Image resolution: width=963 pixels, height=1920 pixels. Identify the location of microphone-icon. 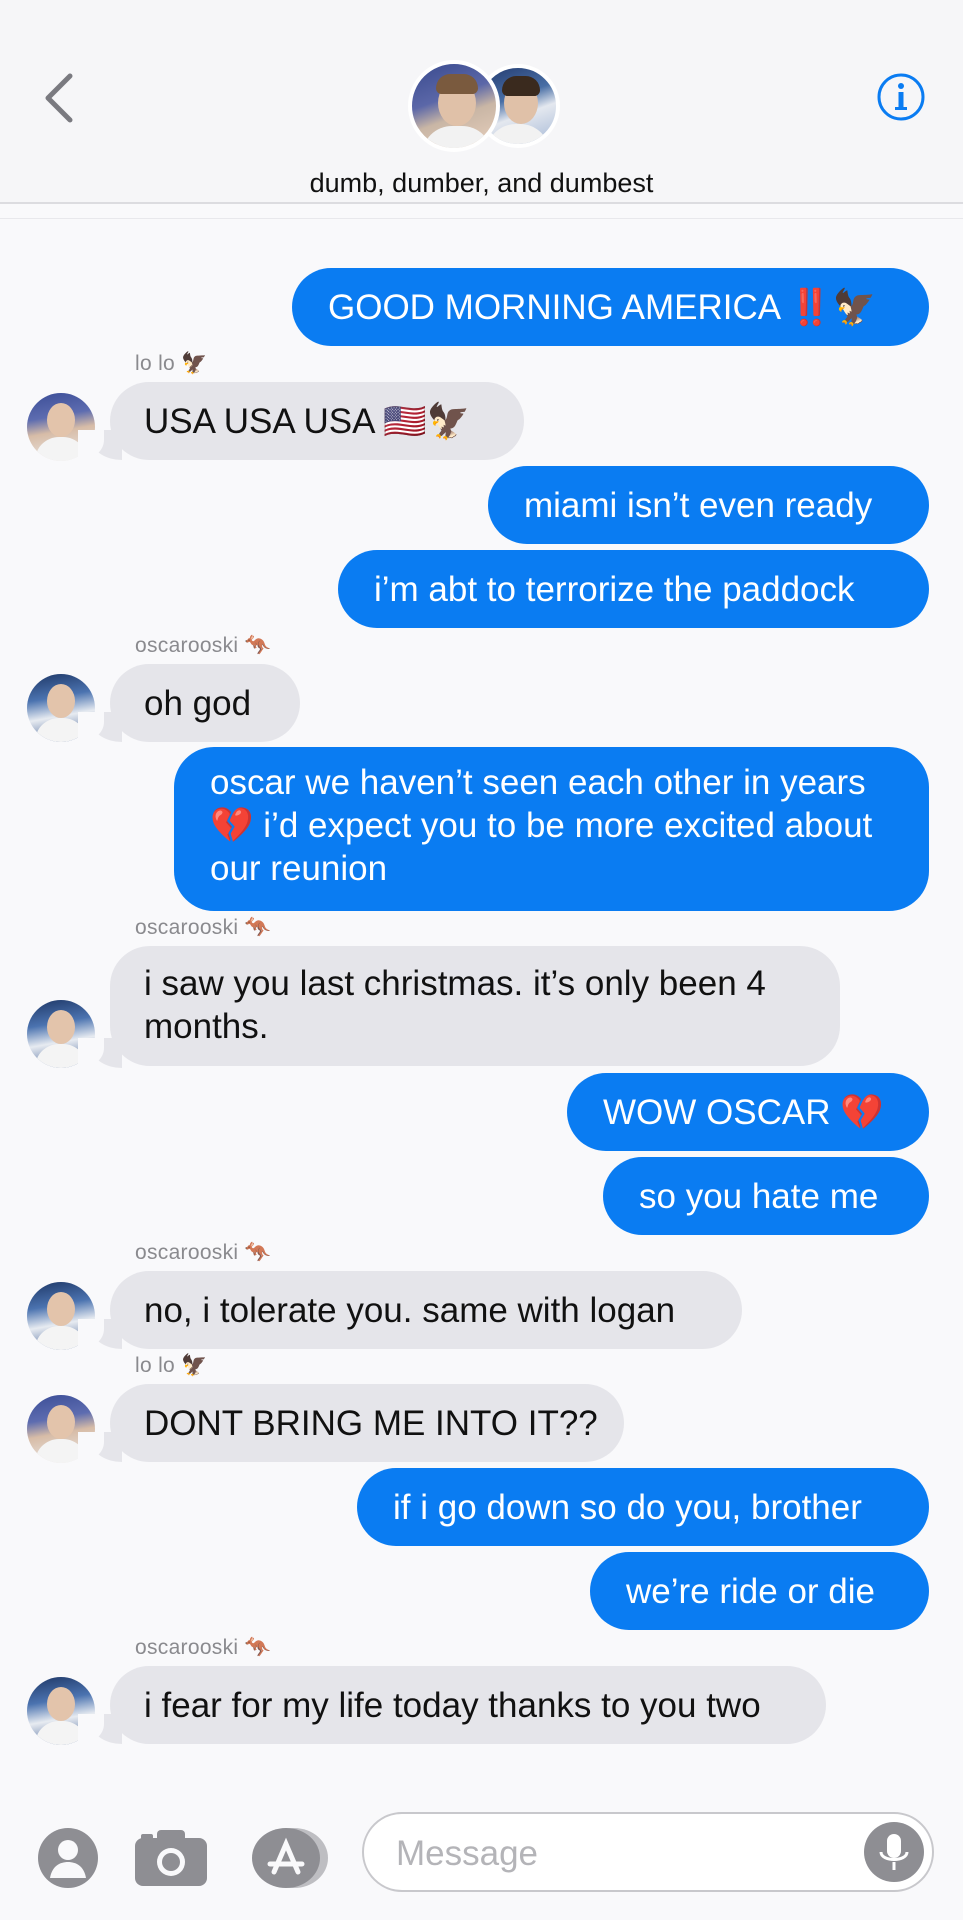
(894, 1852).